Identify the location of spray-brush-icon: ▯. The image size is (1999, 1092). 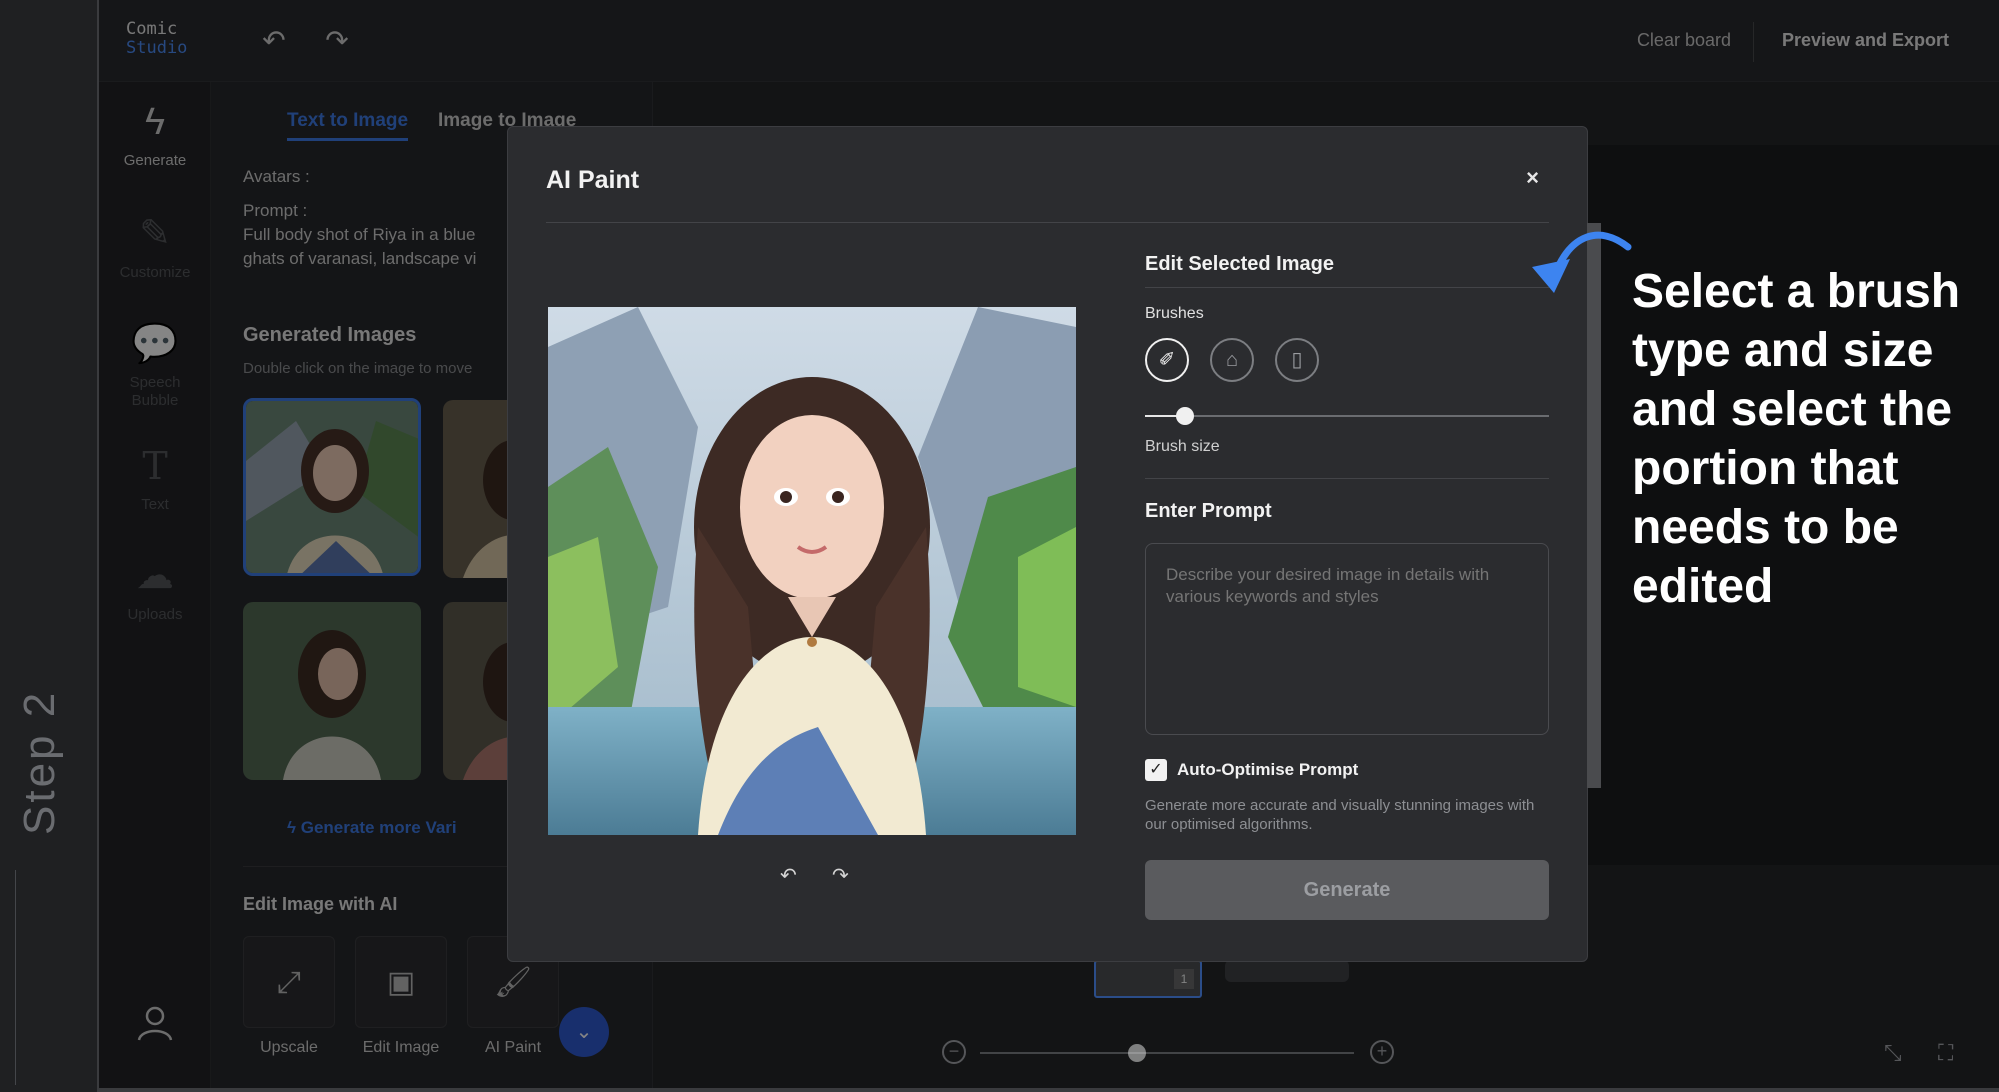
(1297, 360).